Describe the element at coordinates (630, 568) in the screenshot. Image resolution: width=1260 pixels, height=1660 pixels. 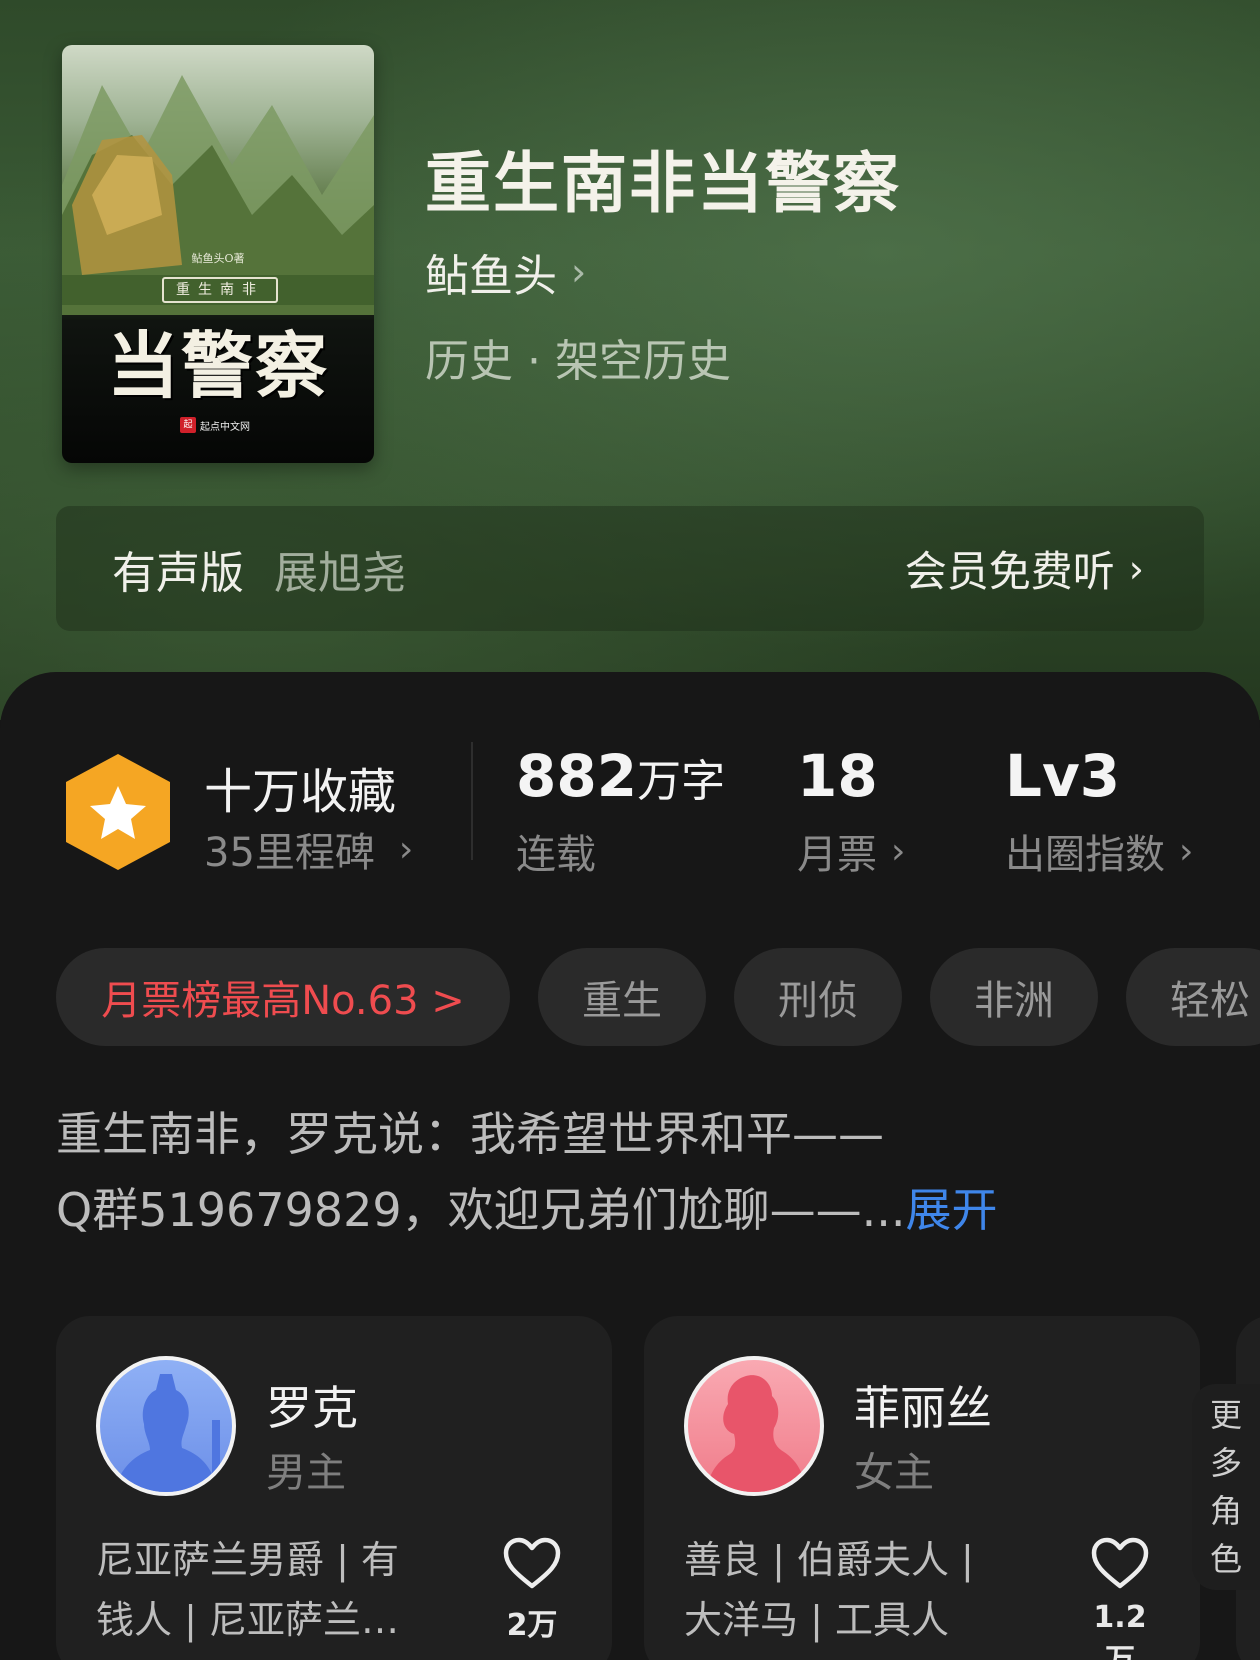
I see `audio-version-bar: 有声版 展旭尧 会员免费听 ›` at that location.